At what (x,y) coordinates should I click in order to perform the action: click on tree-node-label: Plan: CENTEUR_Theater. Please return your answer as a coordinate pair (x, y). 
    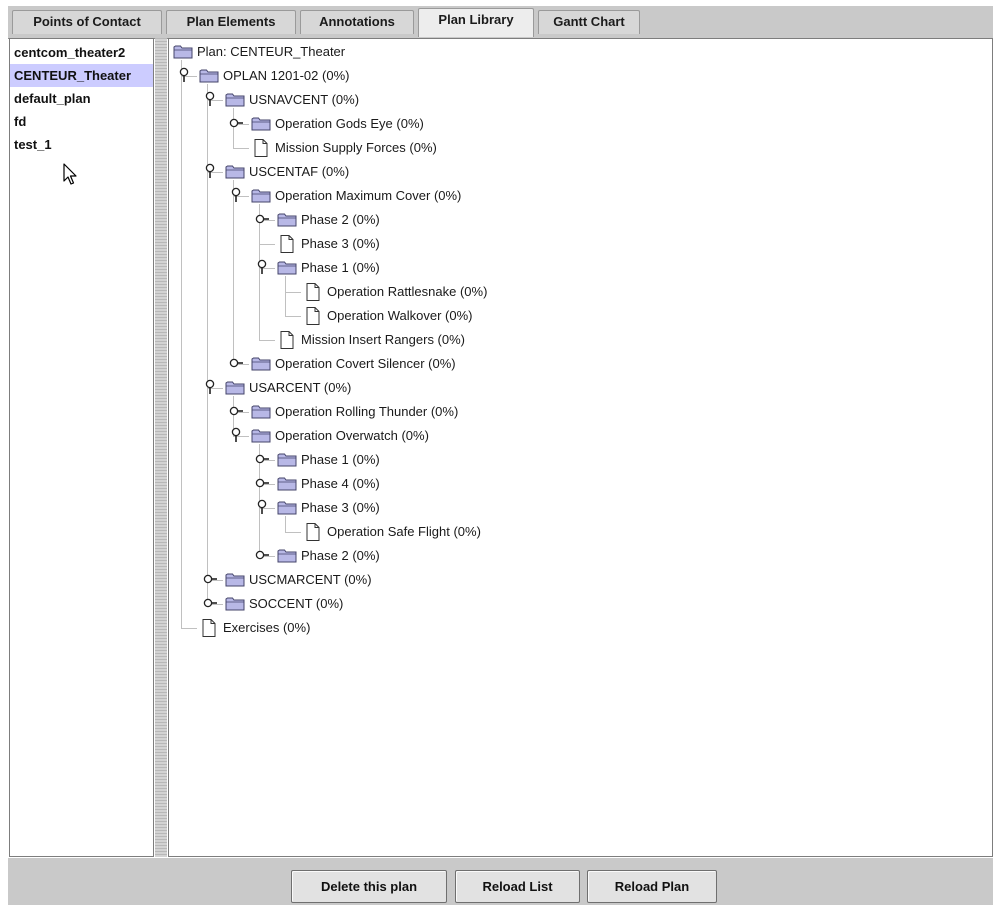
    Looking at the image, I should click on (271, 51).